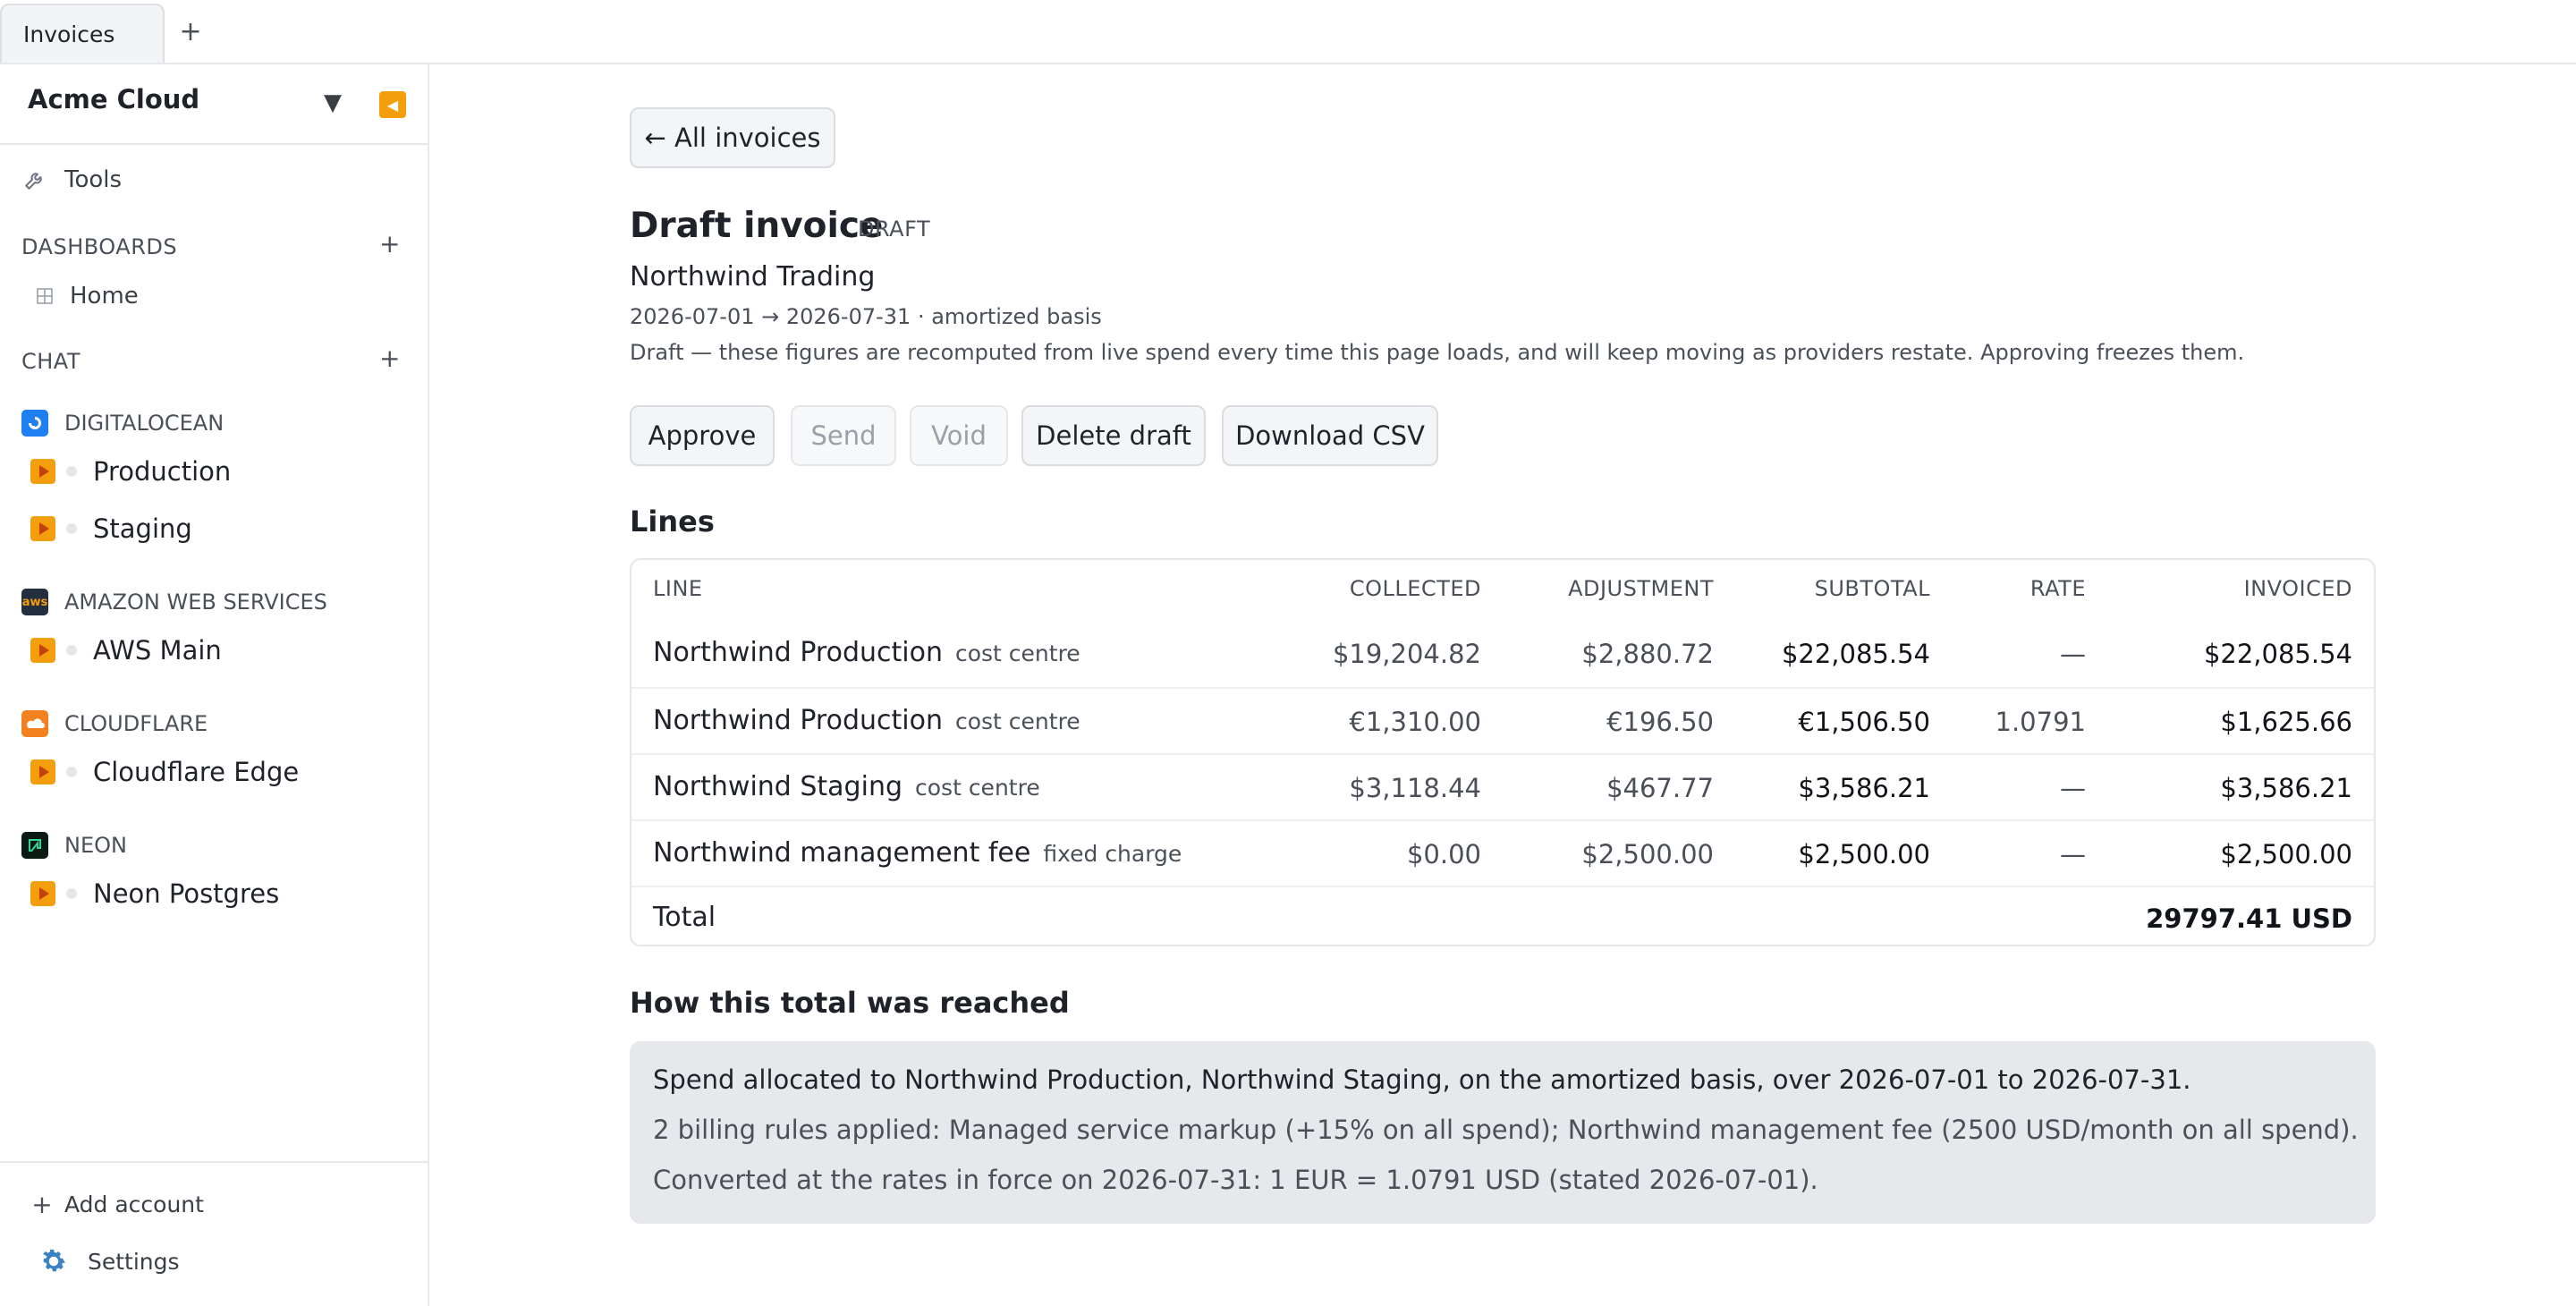 The width and height of the screenshot is (2576, 1306). What do you see at coordinates (917, 853) in the screenshot?
I see `line-name: Northwind management fee fixed charge` at bounding box center [917, 853].